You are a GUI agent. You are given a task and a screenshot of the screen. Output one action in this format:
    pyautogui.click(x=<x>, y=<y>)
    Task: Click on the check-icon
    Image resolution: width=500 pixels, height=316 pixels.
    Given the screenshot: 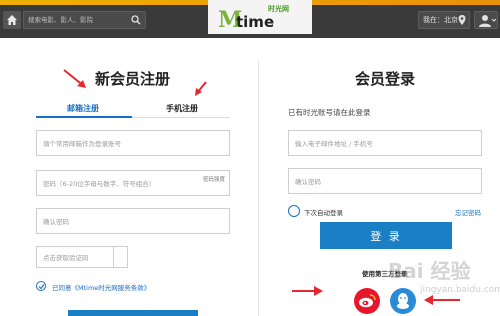 What is the action you would take?
    pyautogui.click(x=41, y=287)
    